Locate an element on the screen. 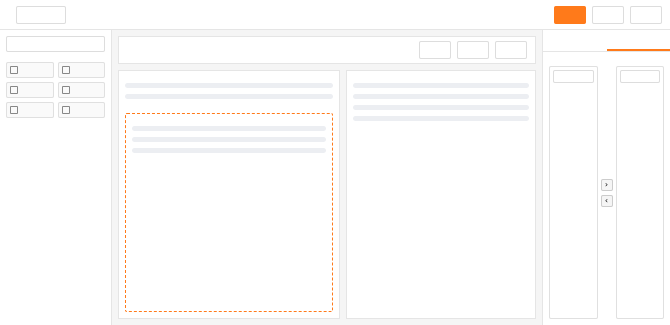 This screenshot has width=670, height=325. device-select is located at coordinates (41, 14).